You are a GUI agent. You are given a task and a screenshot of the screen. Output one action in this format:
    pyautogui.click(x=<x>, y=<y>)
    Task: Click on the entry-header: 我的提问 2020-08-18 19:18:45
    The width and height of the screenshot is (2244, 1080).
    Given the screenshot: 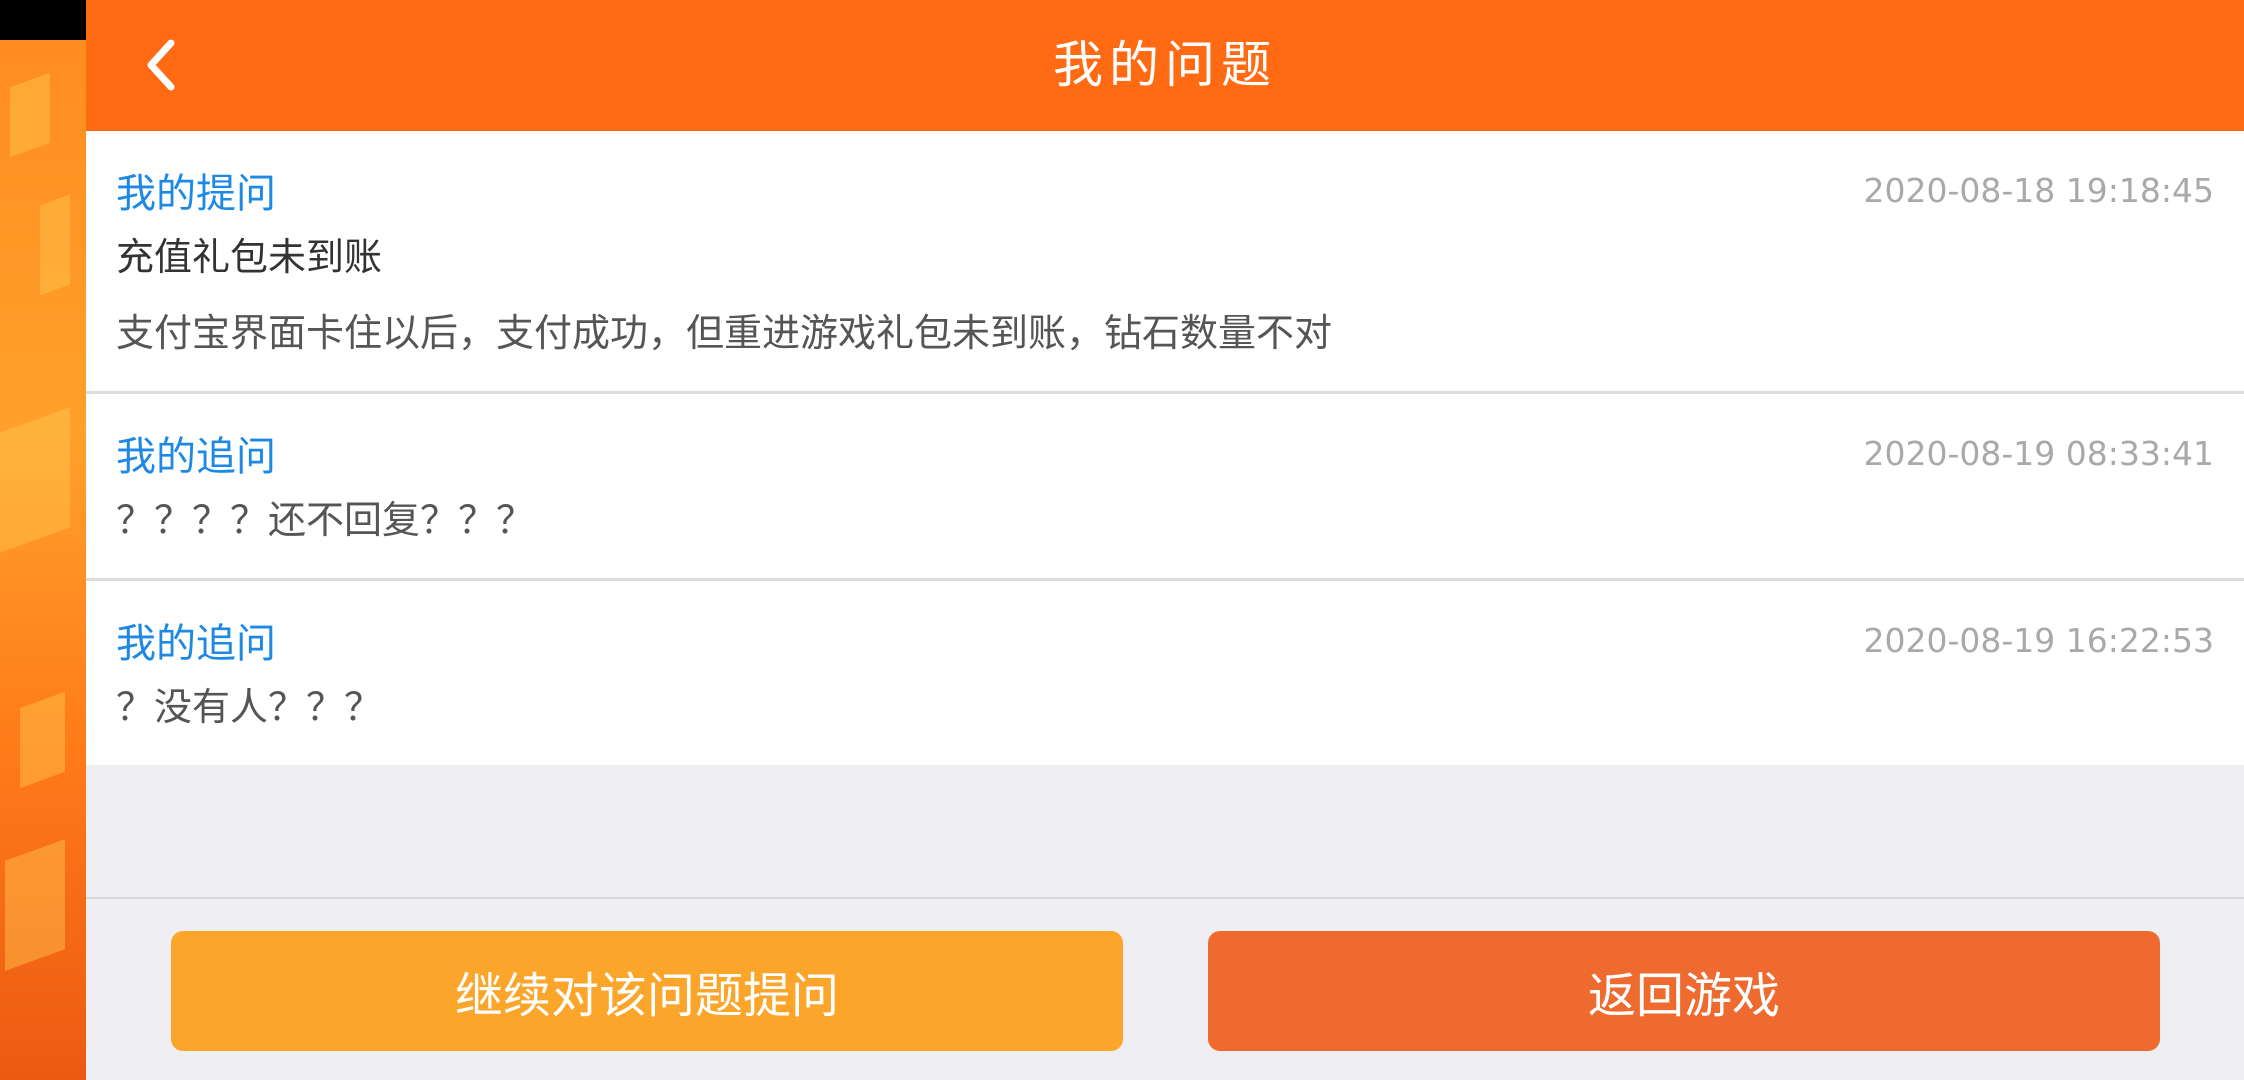 What is the action you would take?
    pyautogui.click(x=1165, y=175)
    